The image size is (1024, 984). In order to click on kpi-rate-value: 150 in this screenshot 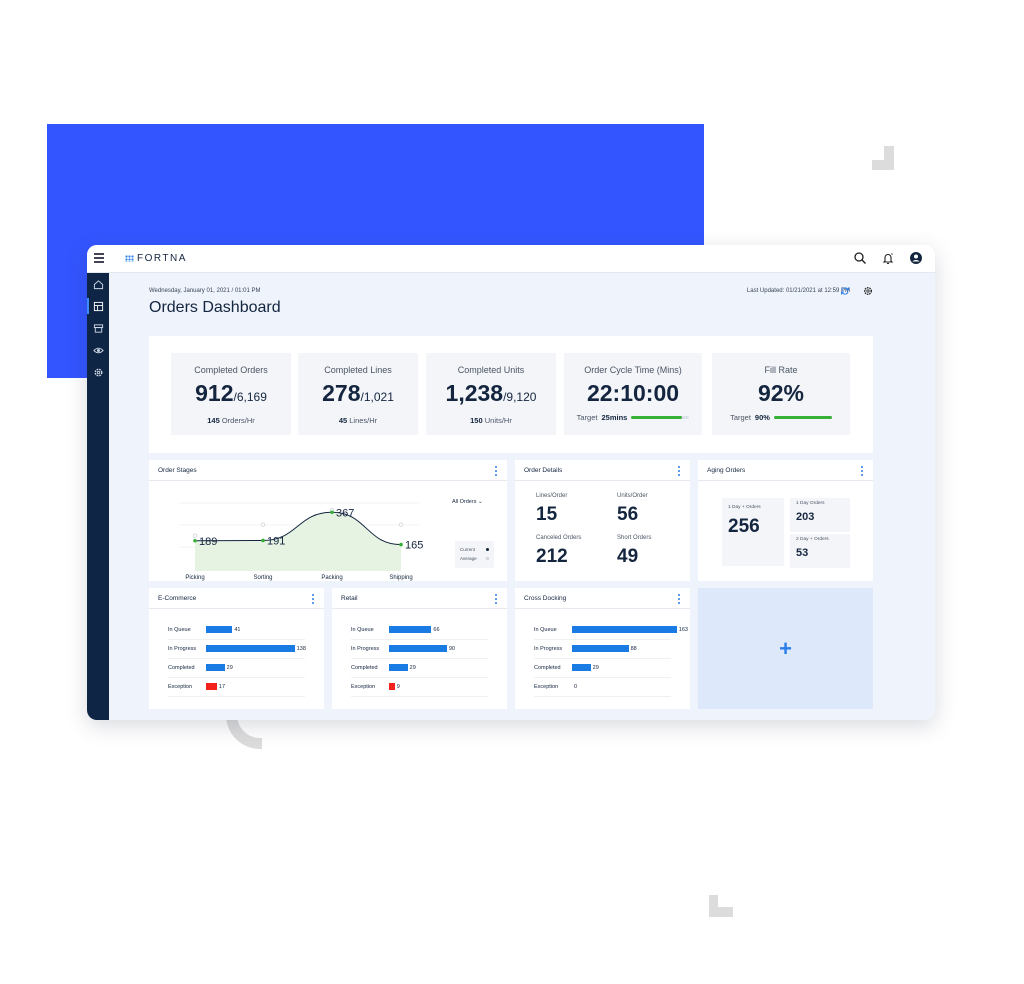, I will do `click(476, 420)`.